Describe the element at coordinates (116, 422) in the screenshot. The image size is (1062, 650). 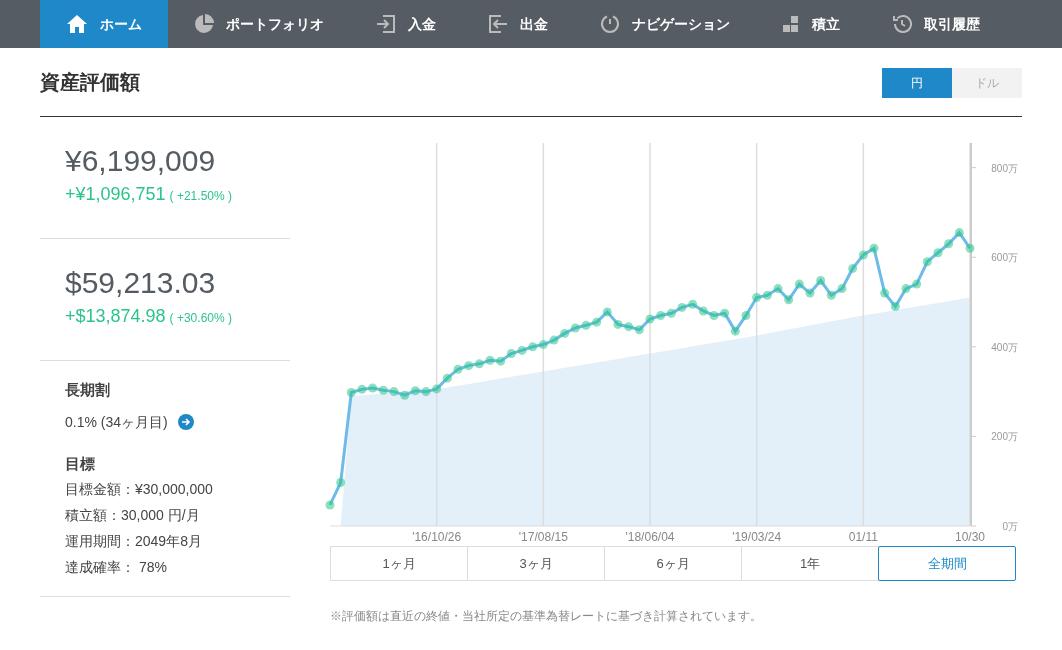
I see `long-term-text: 0.1% (34ヶ月目)` at that location.